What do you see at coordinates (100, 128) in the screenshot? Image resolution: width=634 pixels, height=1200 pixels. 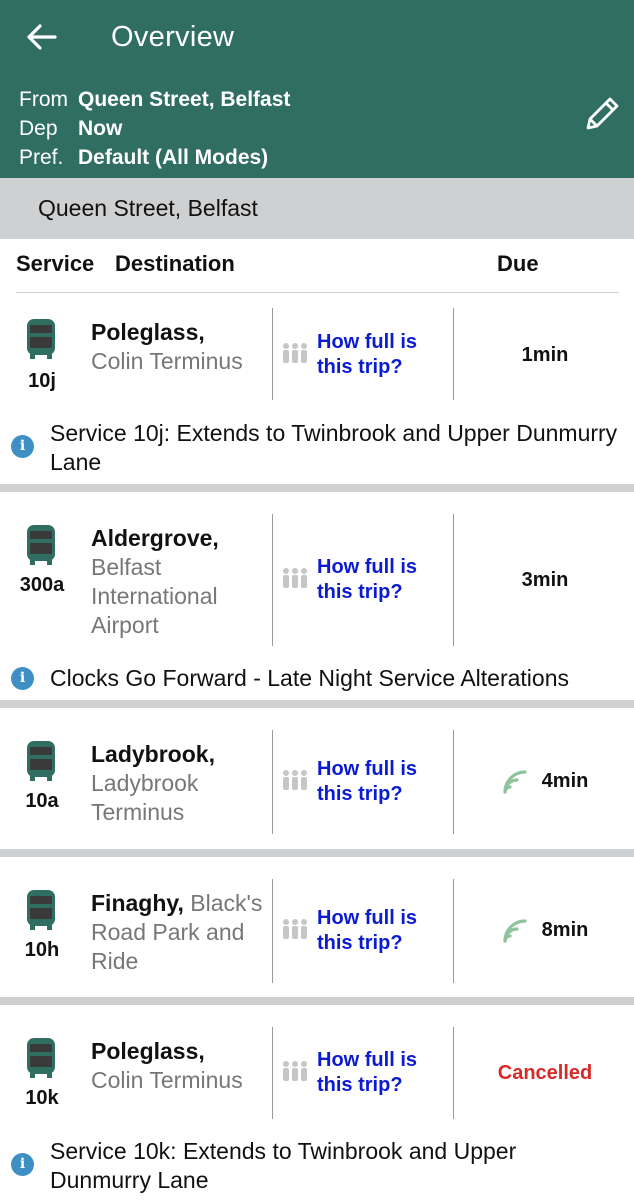 I see `departure-value: Now` at bounding box center [100, 128].